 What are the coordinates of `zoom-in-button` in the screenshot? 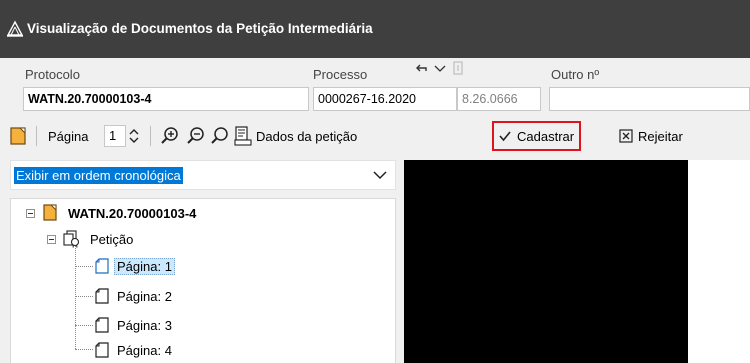 It's located at (170, 136).